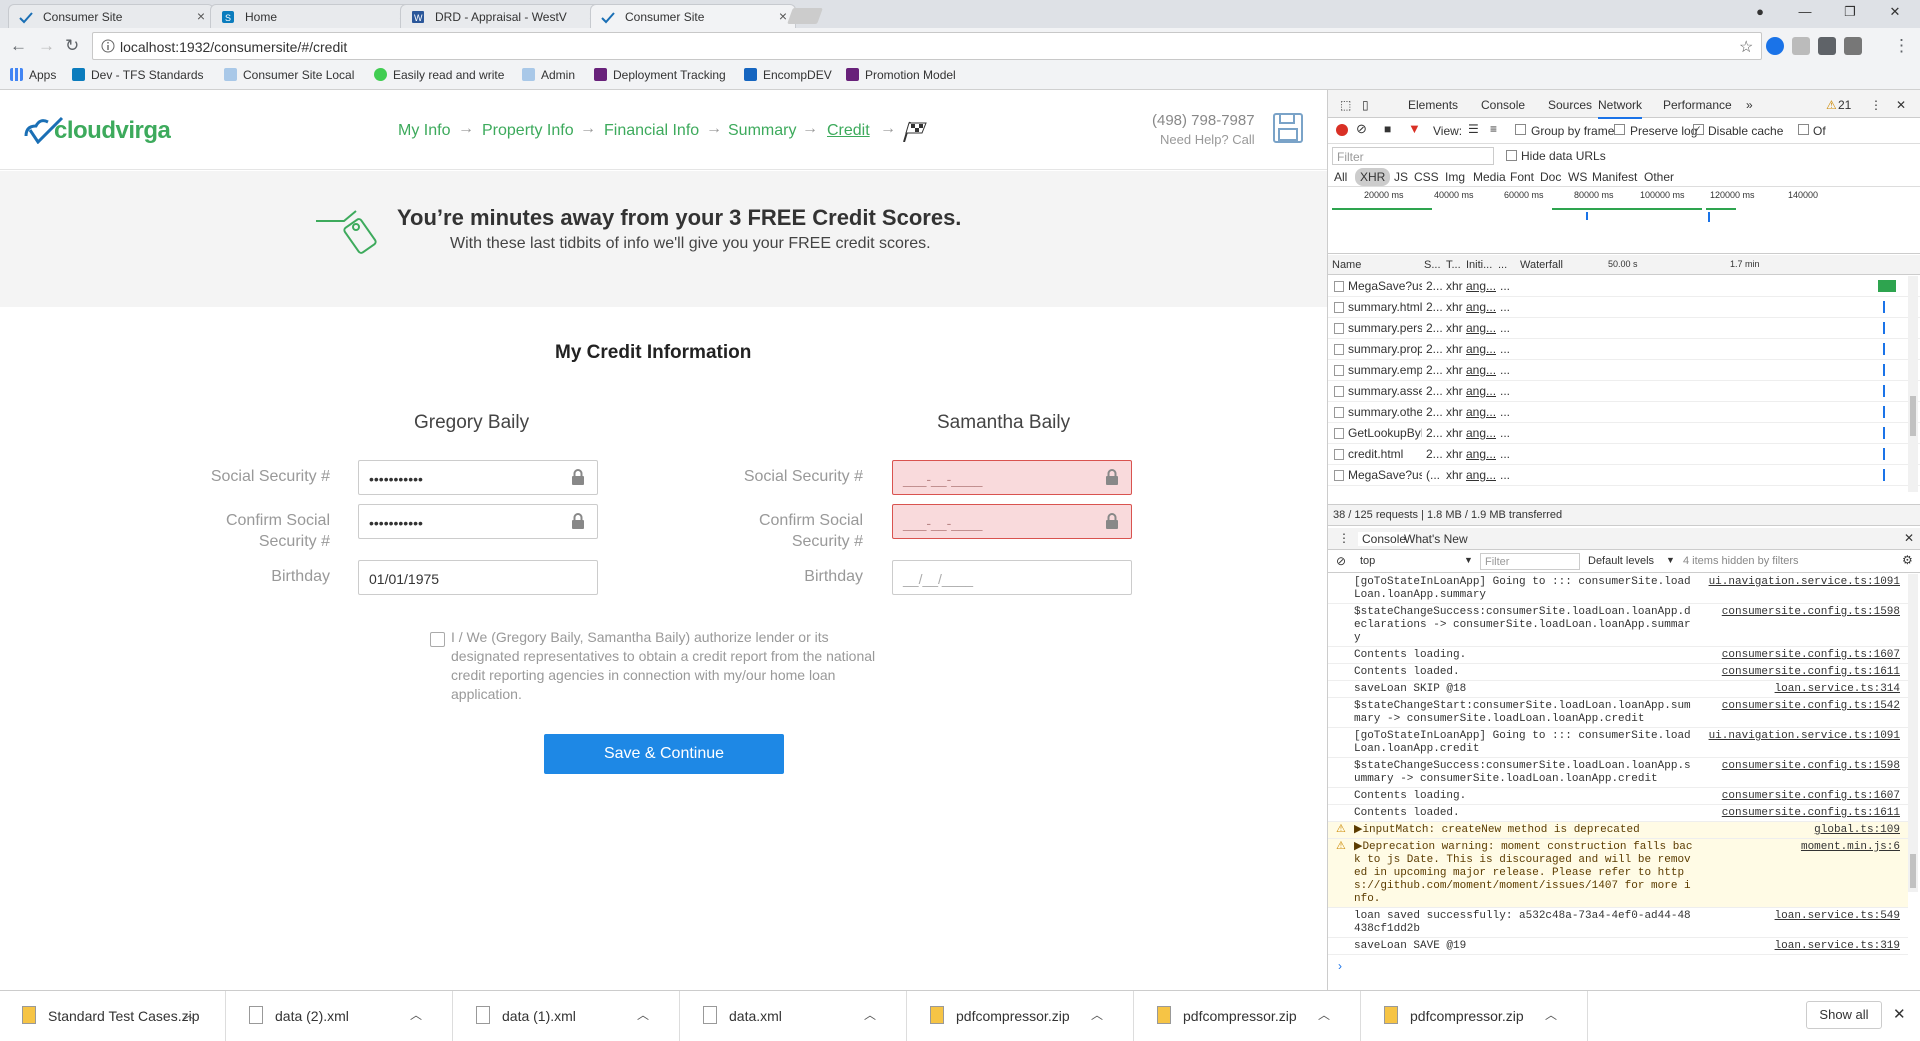  I want to click on console-source-link: consumersite.config.ts:1607, so click(1811, 655).